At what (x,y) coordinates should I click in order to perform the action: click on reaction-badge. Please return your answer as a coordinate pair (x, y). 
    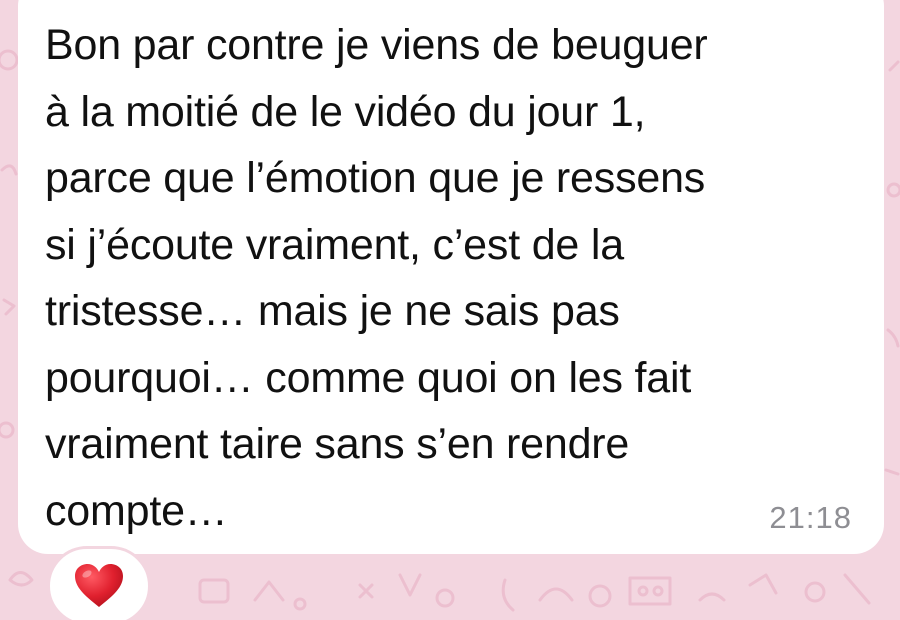
    Looking at the image, I should click on (99, 583).